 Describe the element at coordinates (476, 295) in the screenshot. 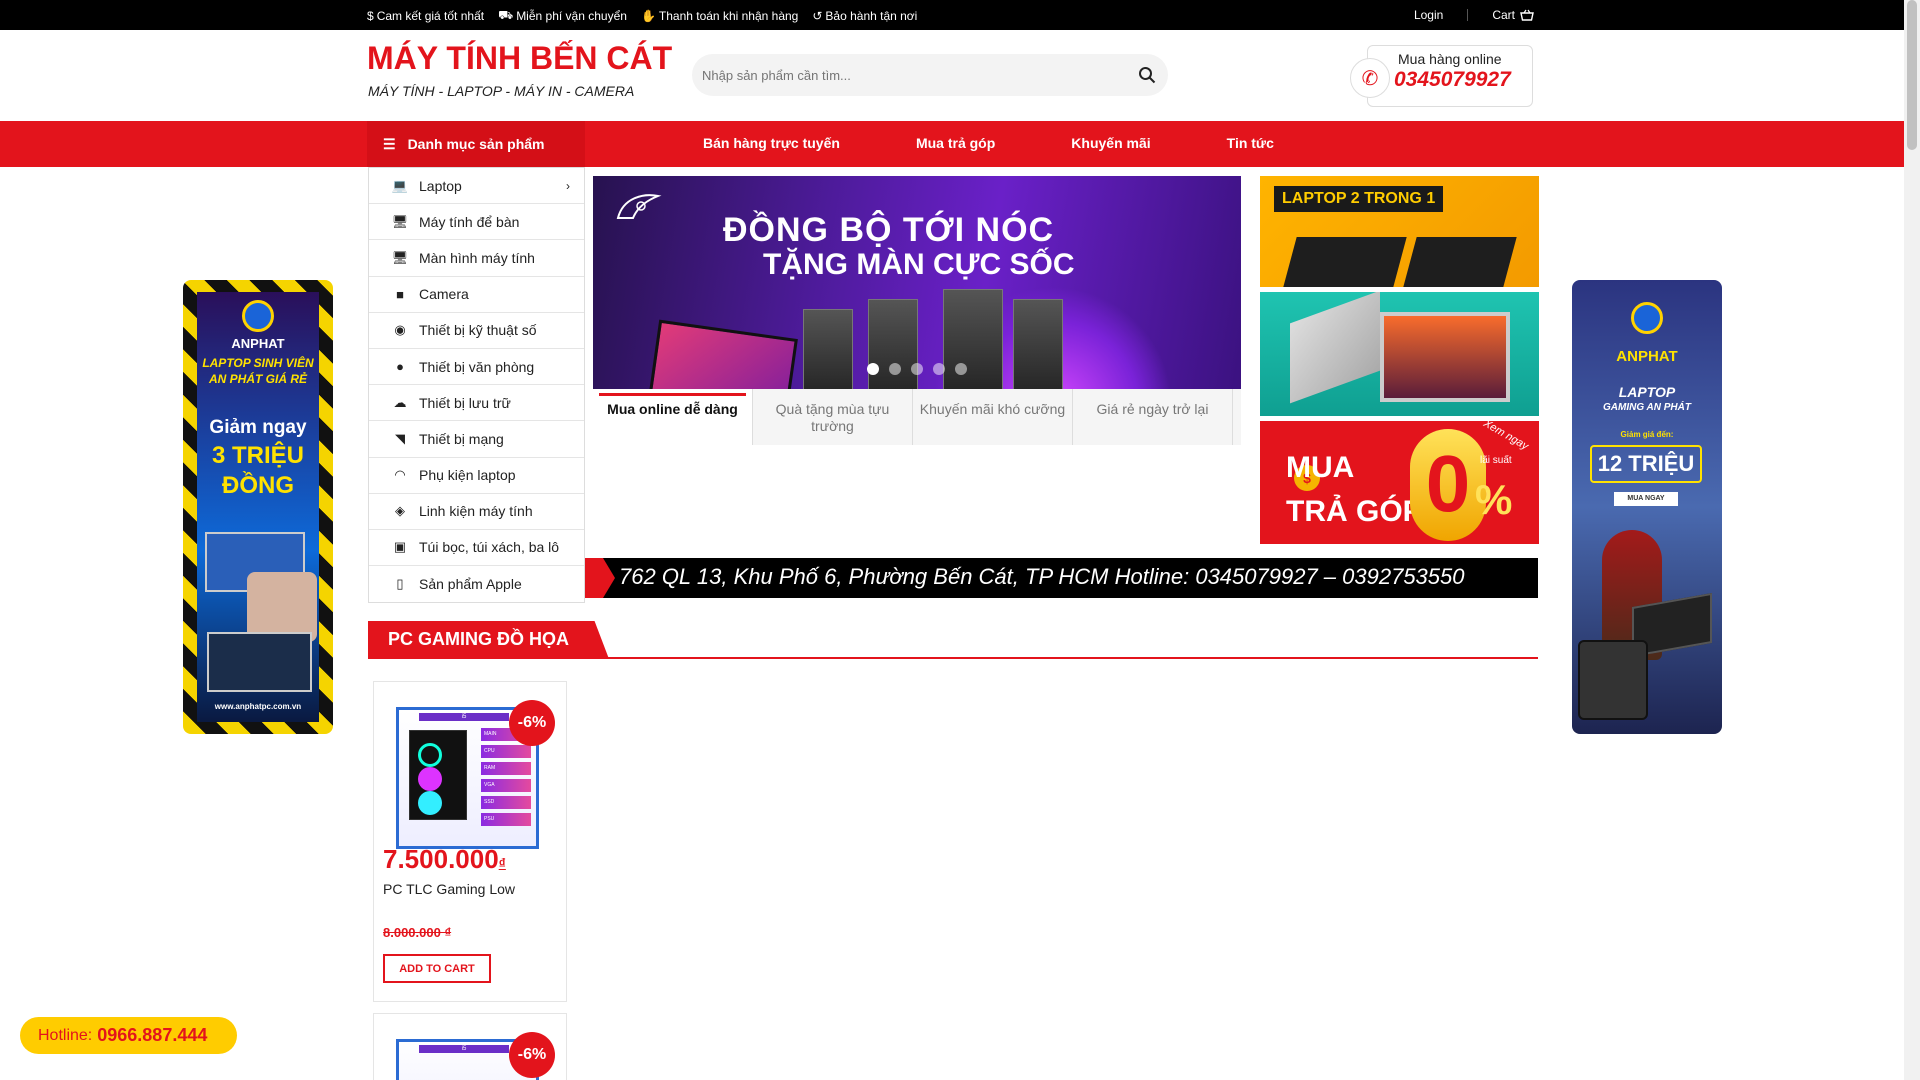

I see `category-item-camera: ■ Camera` at that location.